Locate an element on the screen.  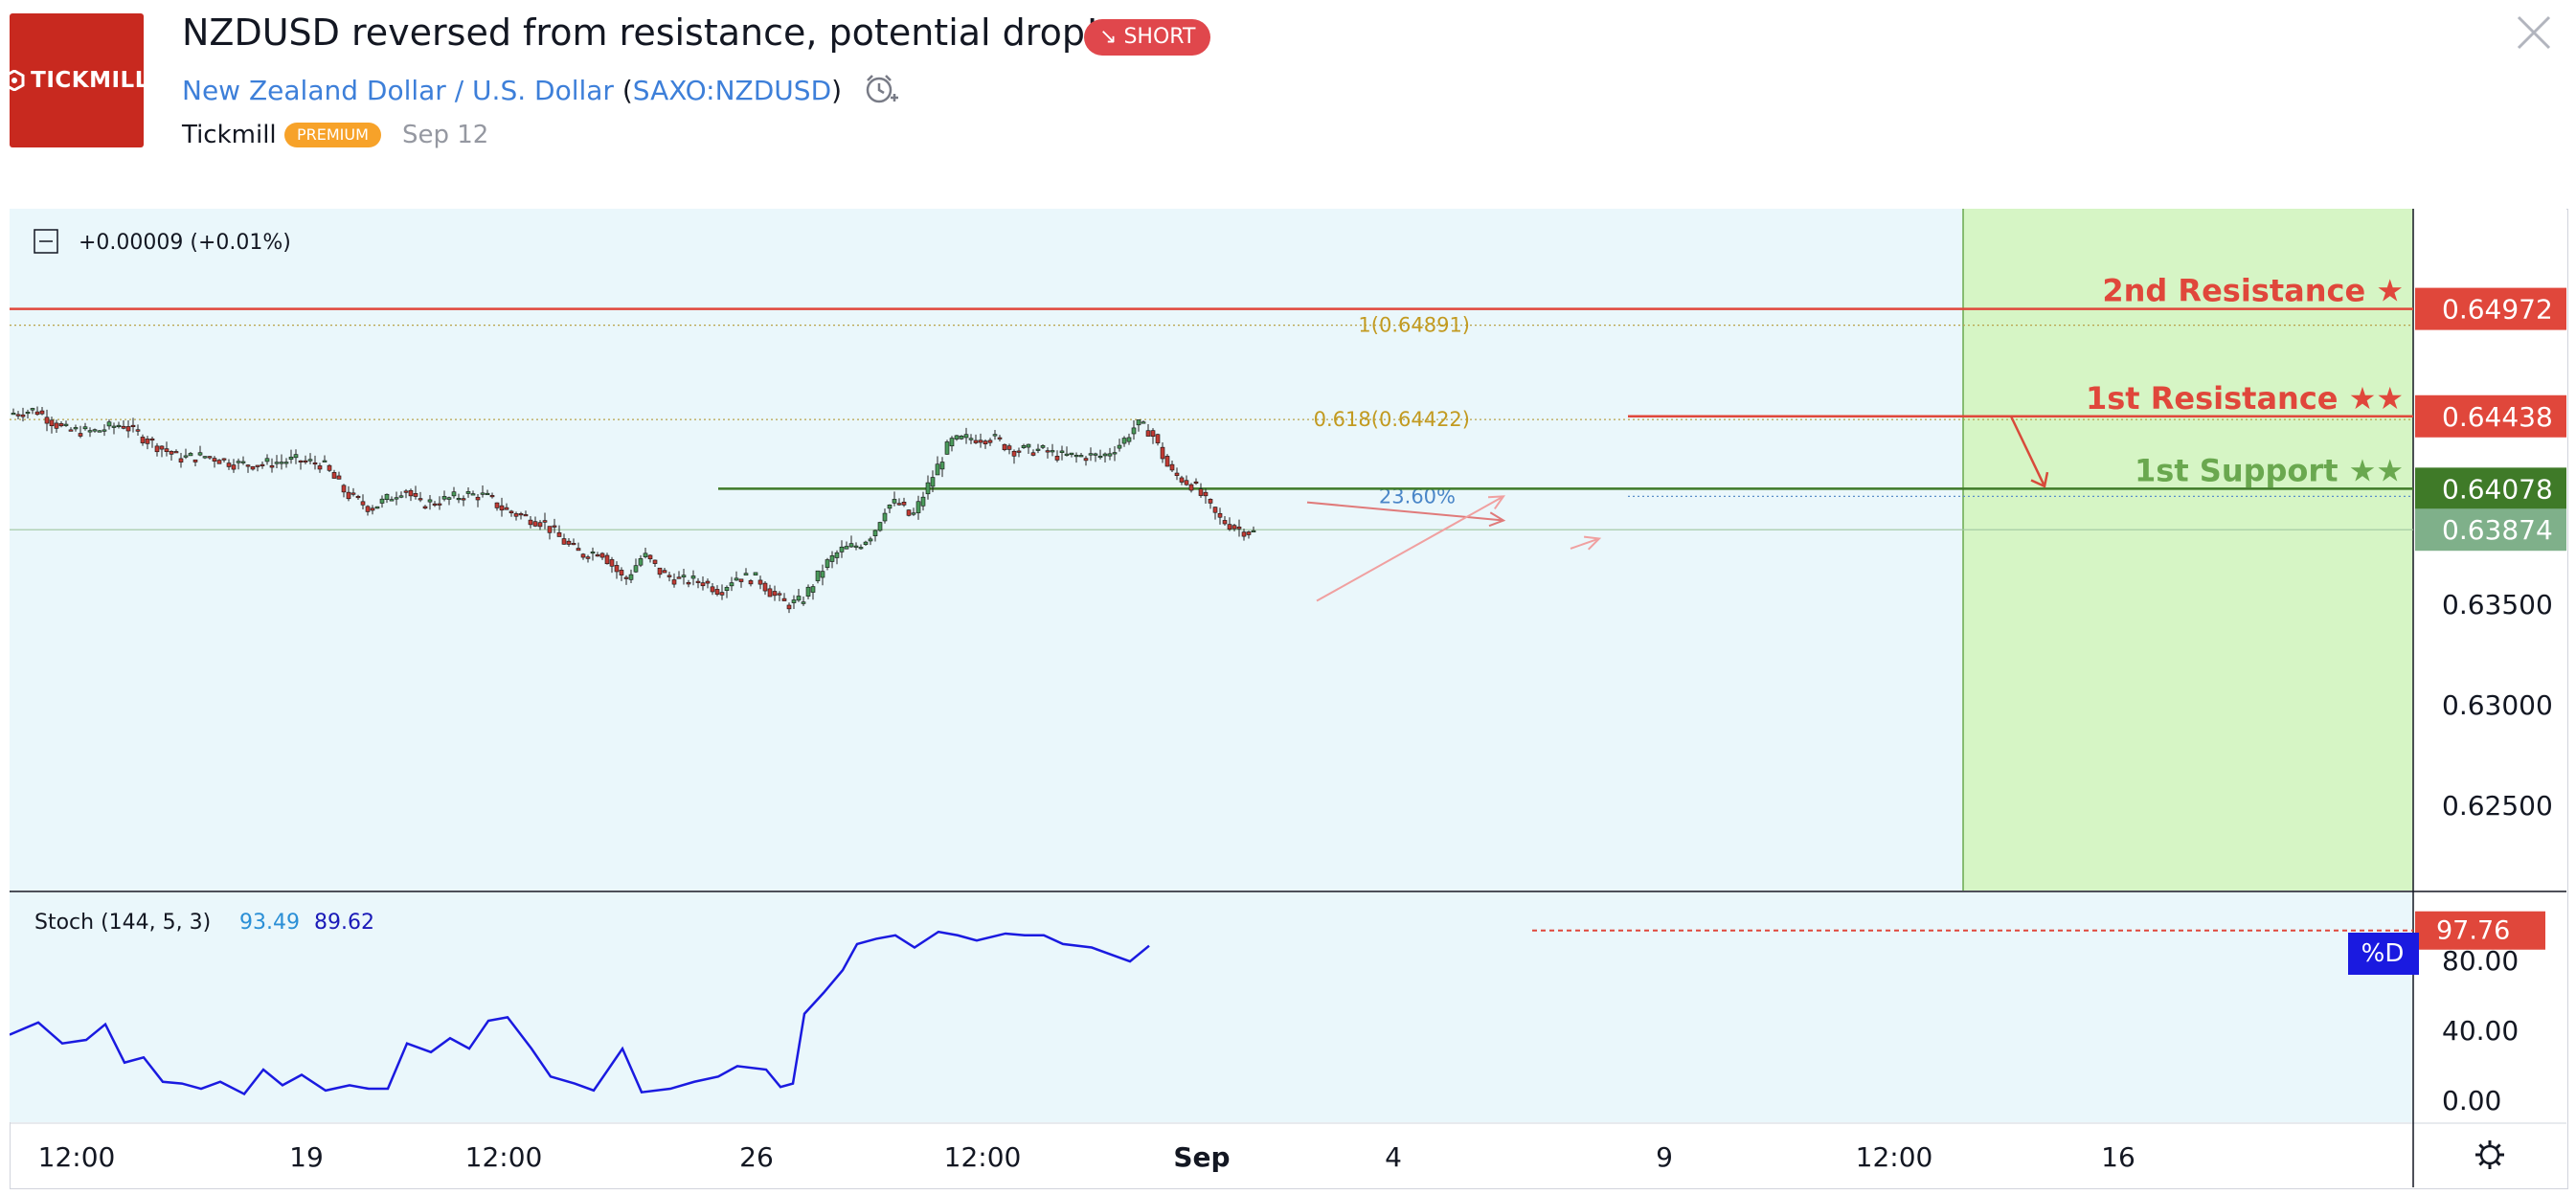
symbol-name-link: New Zealand Dollar / U.S. Dollar is located at coordinates (398, 90).